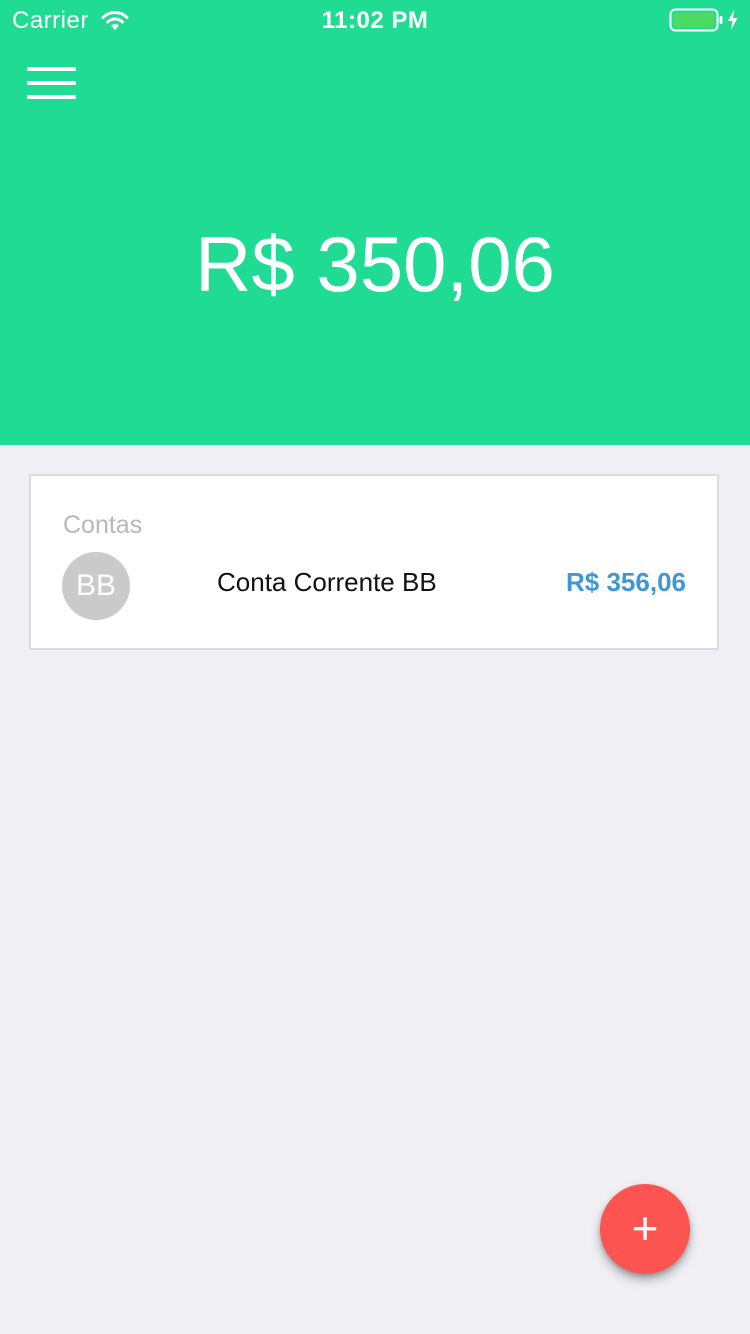  What do you see at coordinates (96, 586) in the screenshot?
I see `account-avatar: BB` at bounding box center [96, 586].